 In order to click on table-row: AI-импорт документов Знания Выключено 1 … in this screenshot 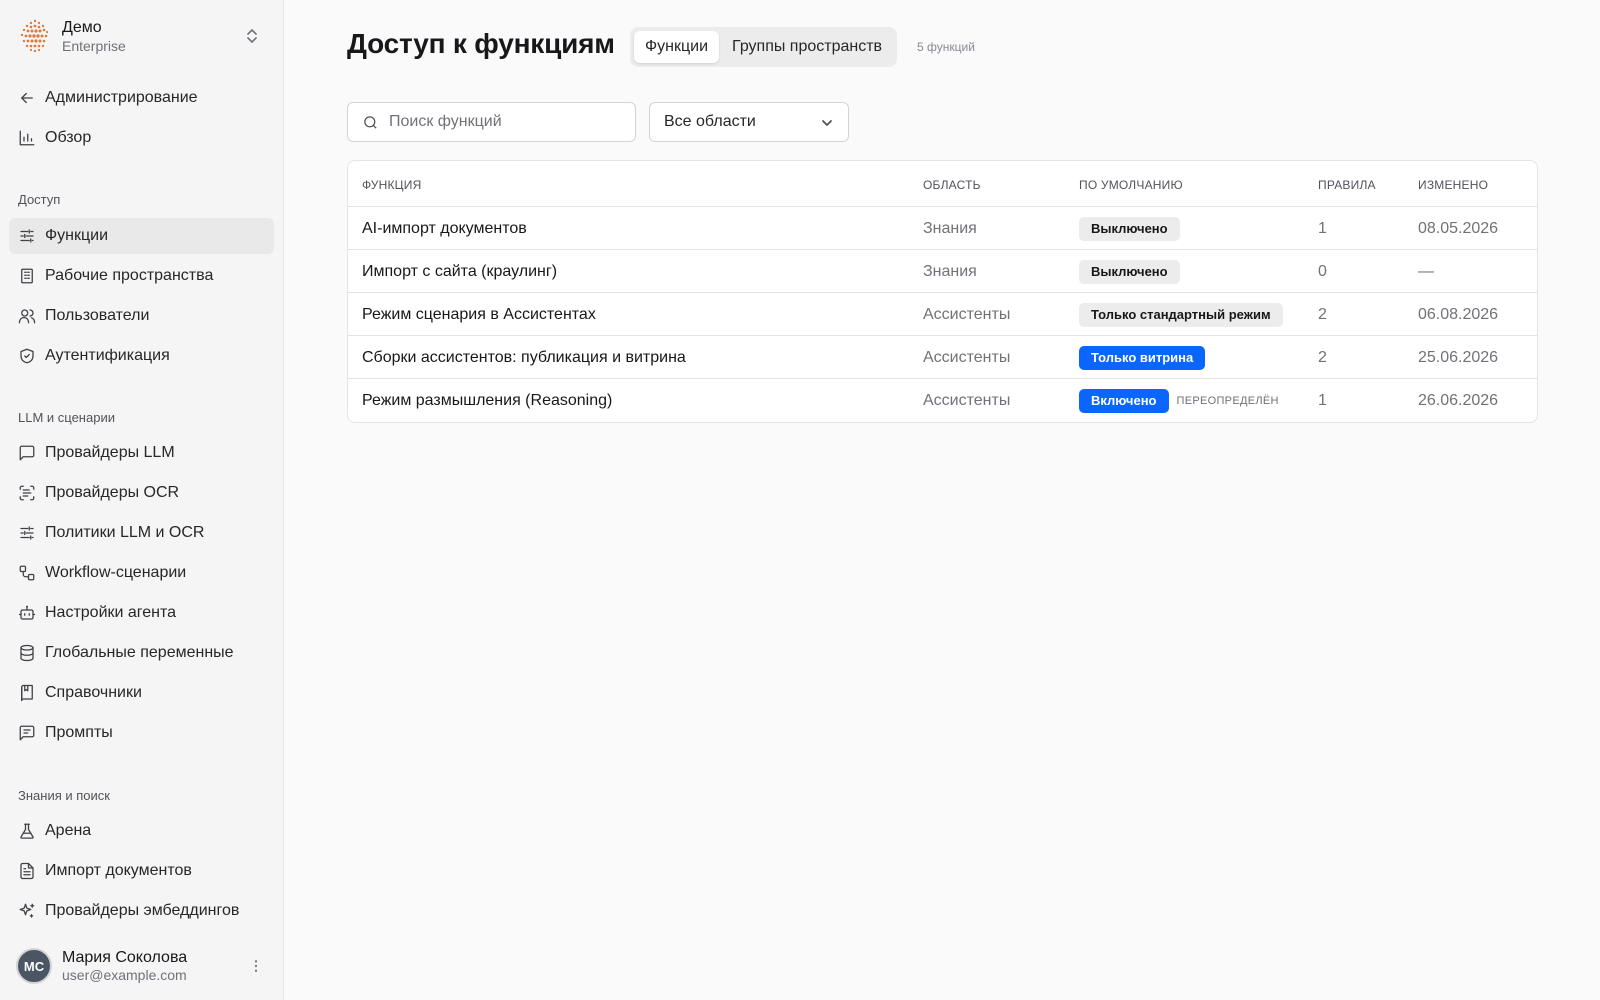, I will do `click(942, 228)`.